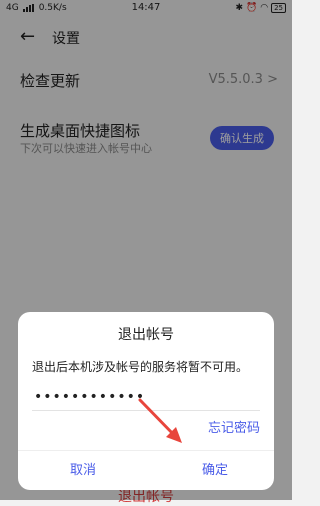 This screenshot has width=320, height=506. I want to click on password-field, so click(124, 397).